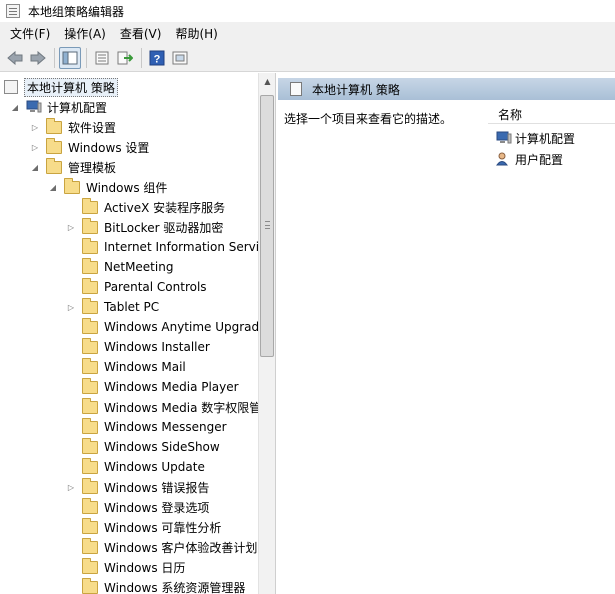 Image resolution: width=615 pixels, height=594 pixels. I want to click on tree-item-component: Windows 可靠性分析, so click(143, 527).